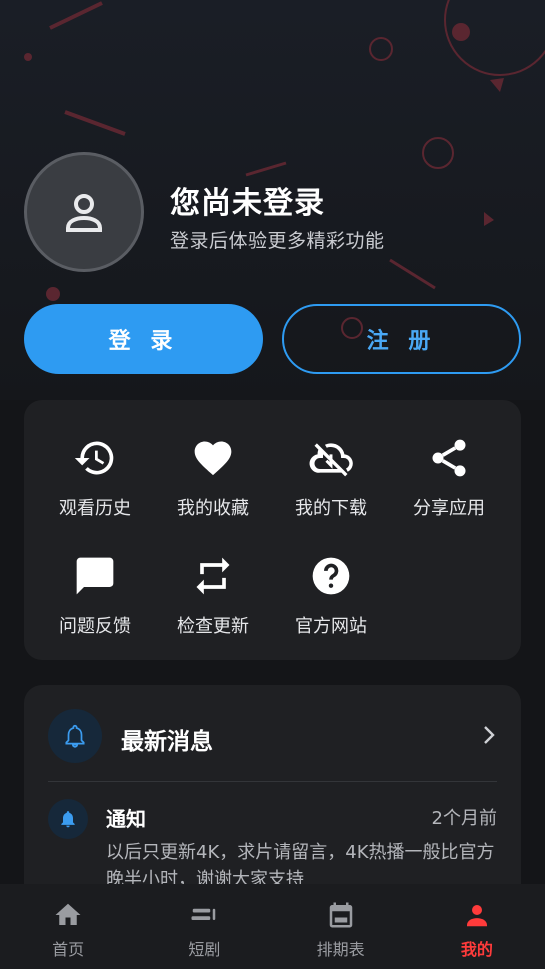 This screenshot has width=545, height=969. I want to click on menu-item-feedback: 问题反馈, so click(95, 594).